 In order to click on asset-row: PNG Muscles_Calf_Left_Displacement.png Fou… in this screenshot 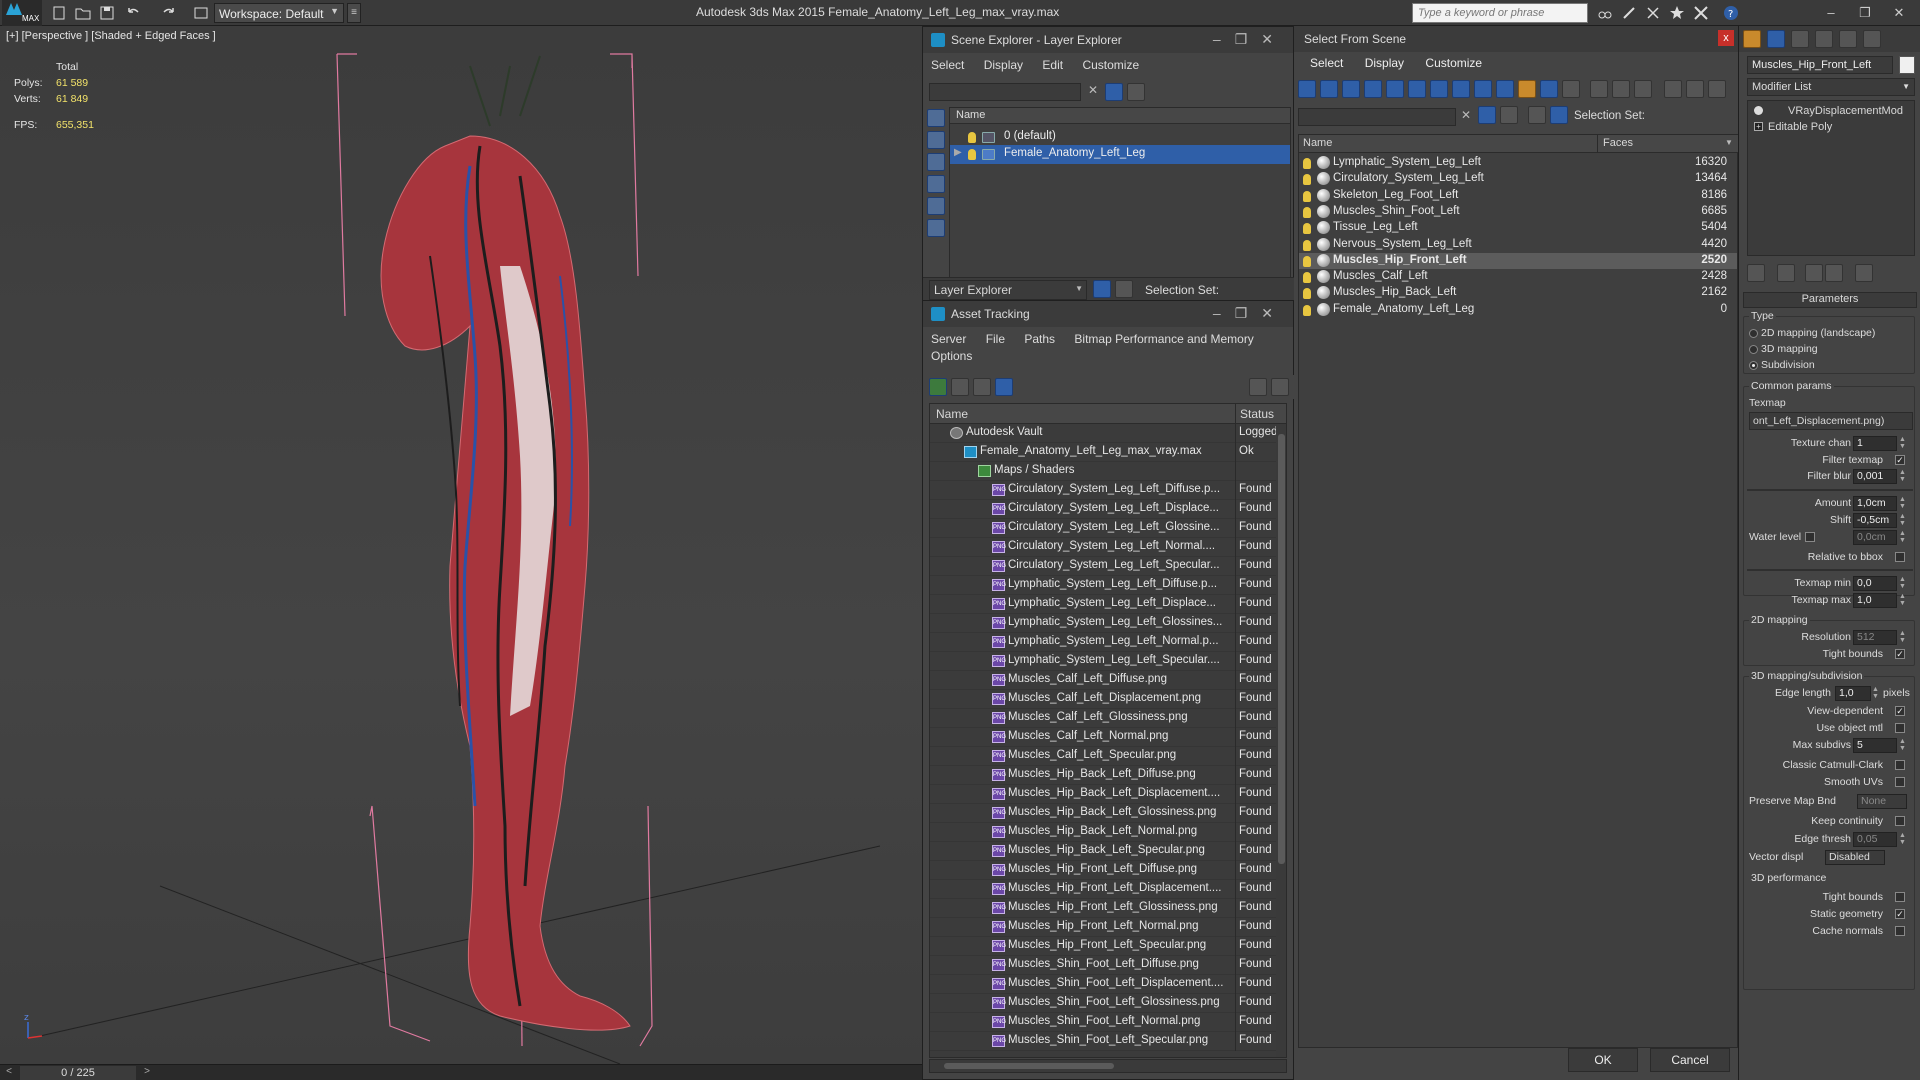, I will do `click(1103, 699)`.